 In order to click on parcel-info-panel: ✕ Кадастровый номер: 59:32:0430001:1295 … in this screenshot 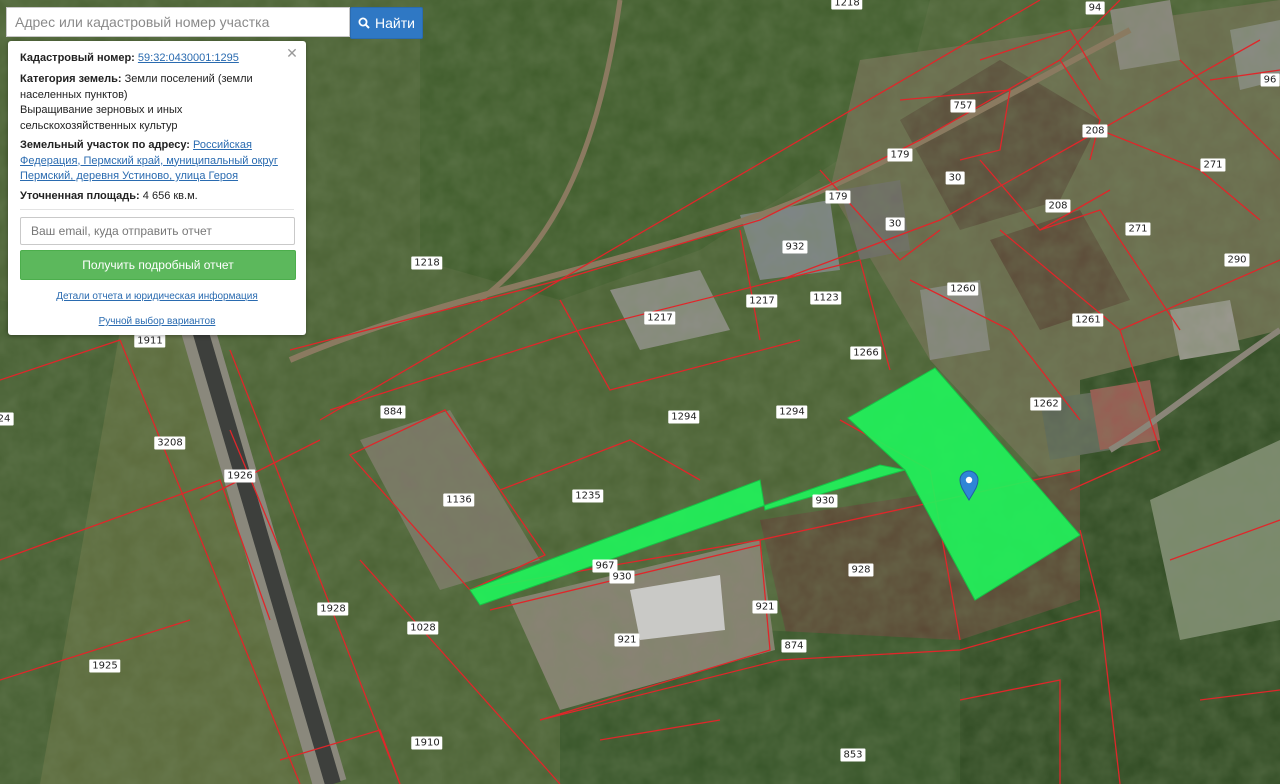, I will do `click(157, 188)`.